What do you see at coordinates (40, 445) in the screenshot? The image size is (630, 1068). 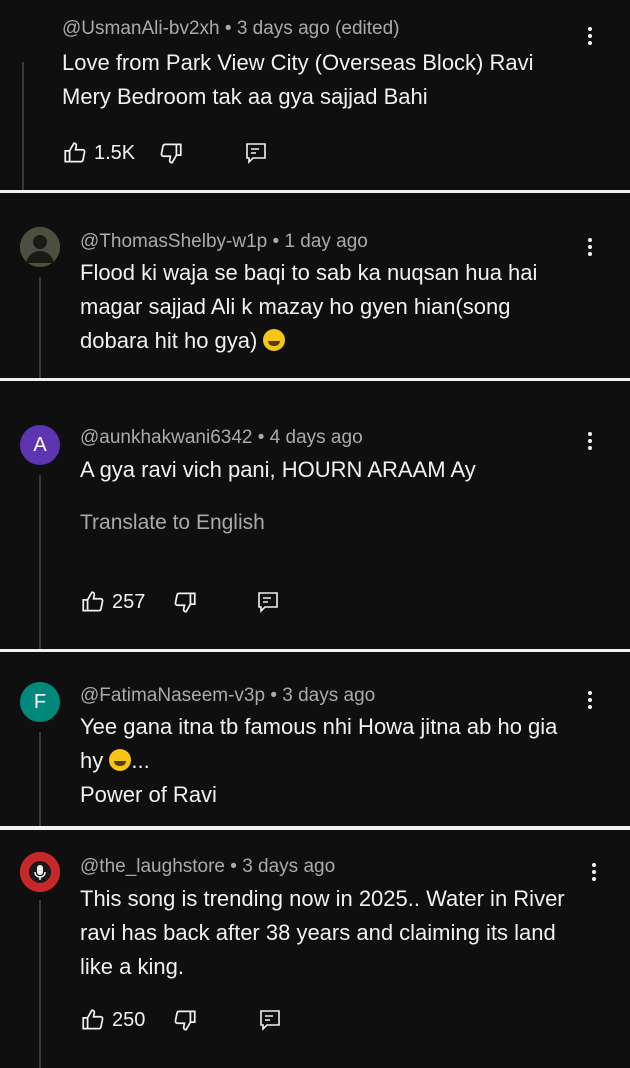 I see `avatar: A` at bounding box center [40, 445].